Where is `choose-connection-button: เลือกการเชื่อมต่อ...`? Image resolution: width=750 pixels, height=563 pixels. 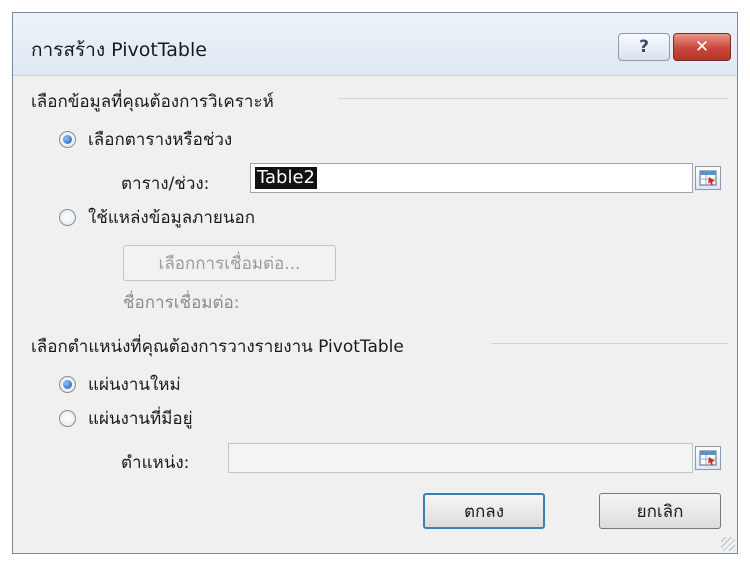 choose-connection-button: เลือกการเชื่อมต่อ... is located at coordinates (229, 263).